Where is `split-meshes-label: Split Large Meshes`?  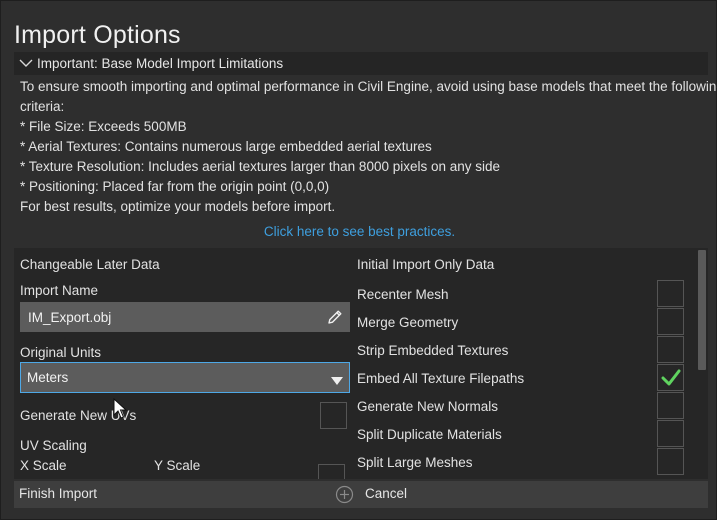
split-meshes-label: Split Large Meshes is located at coordinates (415, 462).